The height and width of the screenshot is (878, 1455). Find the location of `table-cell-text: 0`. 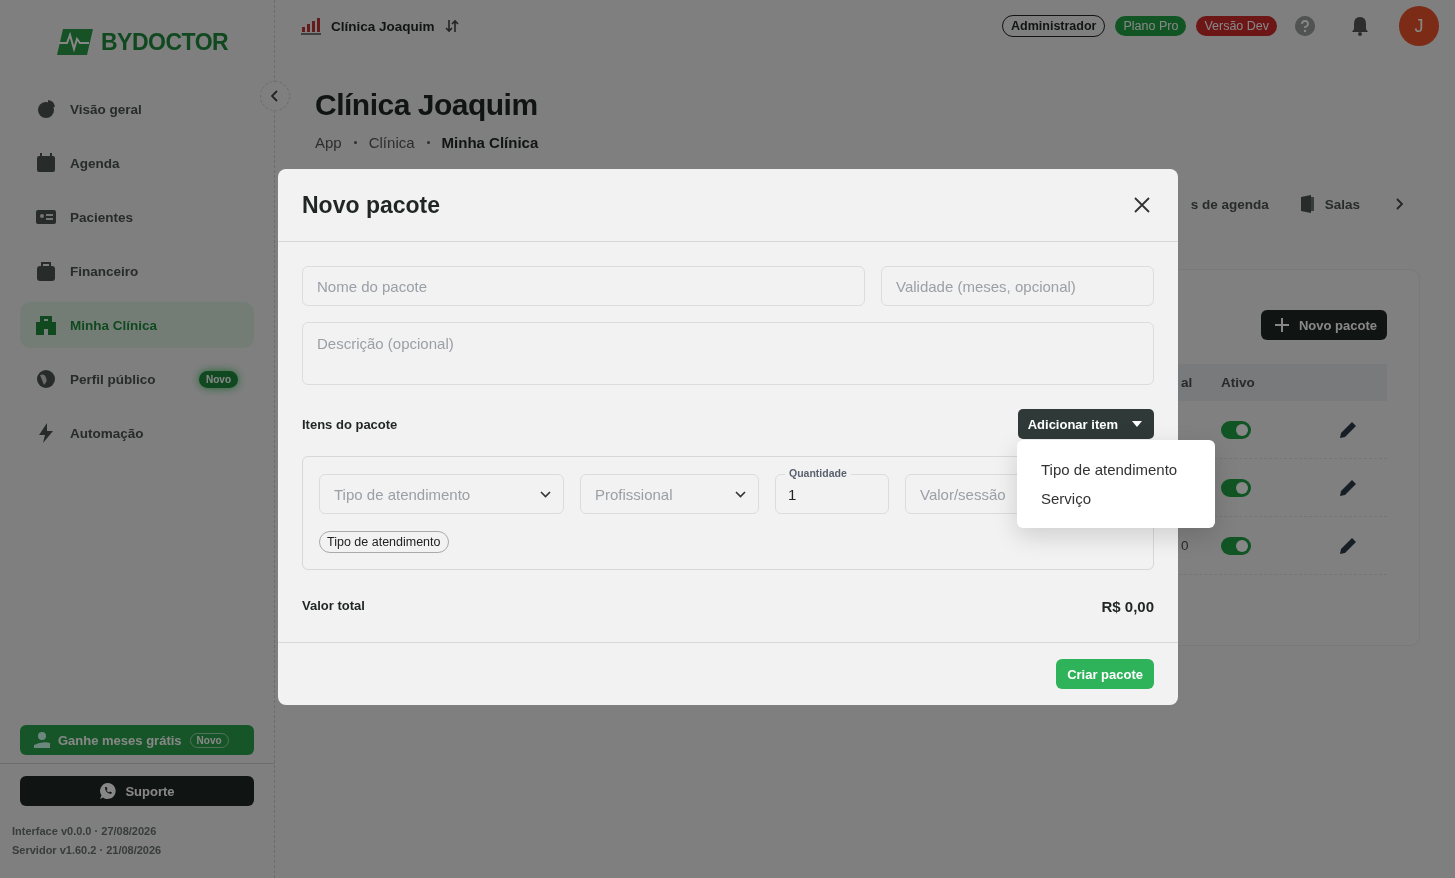

table-cell-text: 0 is located at coordinates (1185, 545).